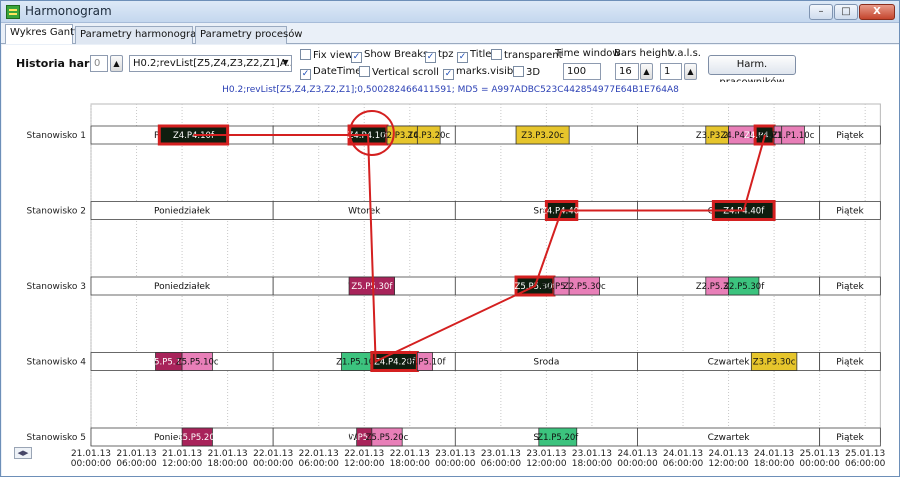 This screenshot has width=900, height=477. I want to click on scroll-arrows-icon: ◀▶, so click(23, 453).